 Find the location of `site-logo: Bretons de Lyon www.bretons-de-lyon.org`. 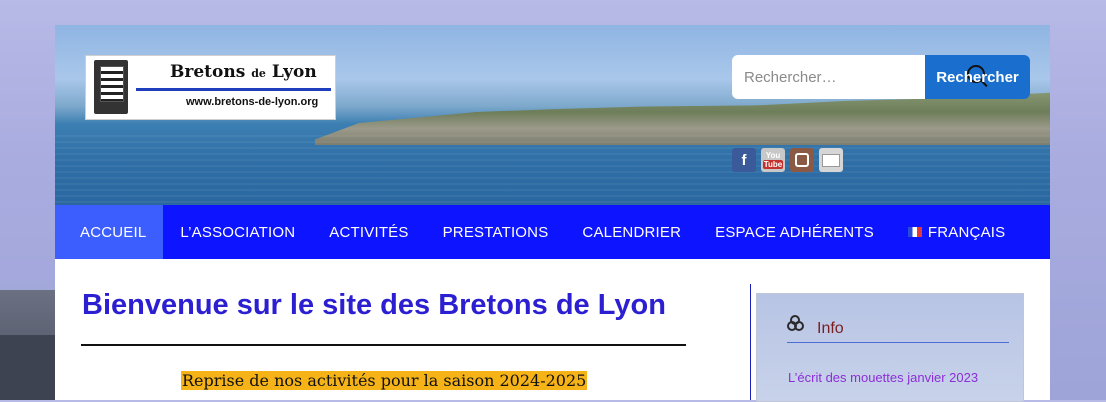

site-logo: Bretons de Lyon www.bretons-de-lyon.org is located at coordinates (210, 87).